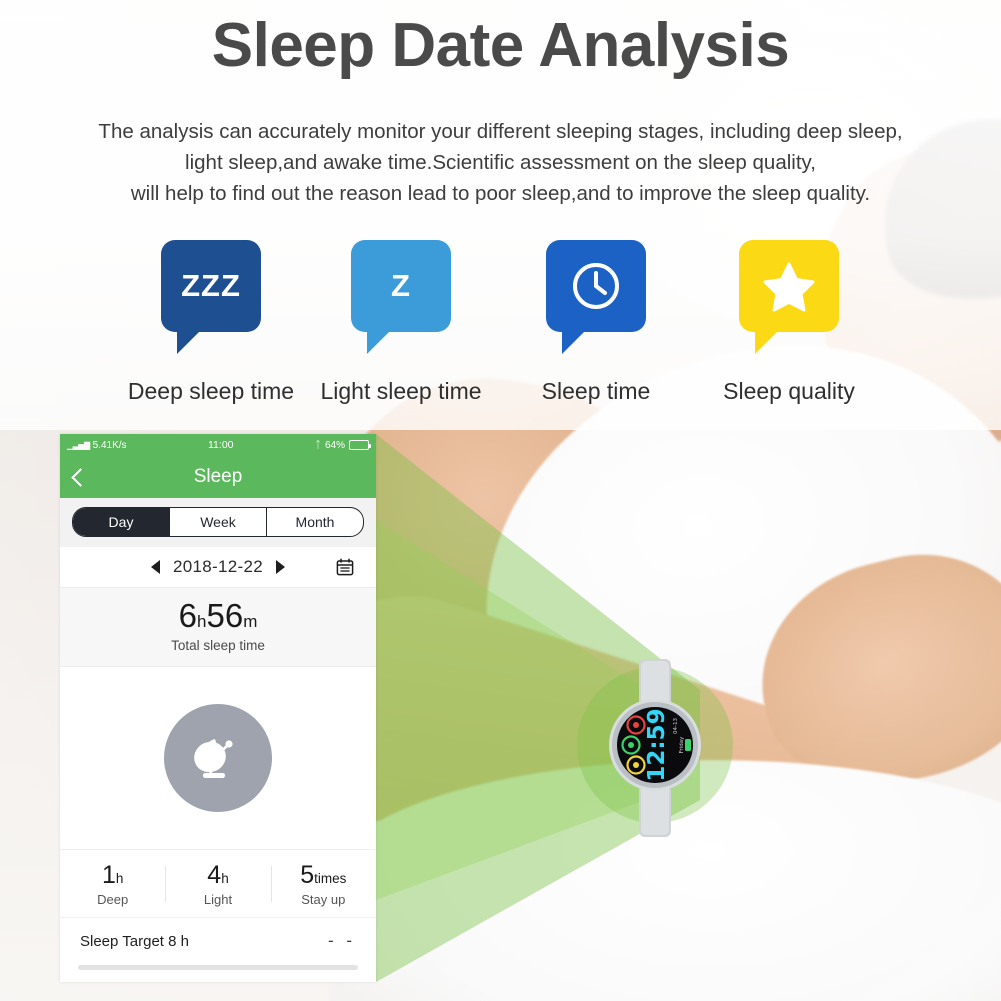 The image size is (1001, 1001). I want to click on phone-status-bar: ▁▃▅▇ 5.41K/s 11:00 ᛏ 64%, so click(218, 445).